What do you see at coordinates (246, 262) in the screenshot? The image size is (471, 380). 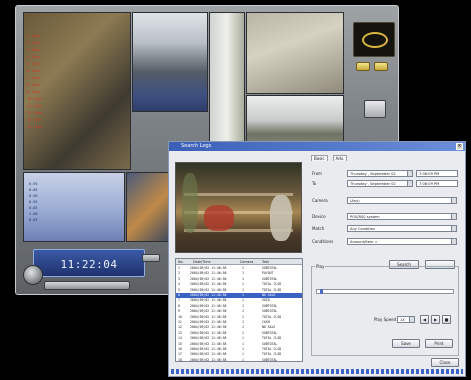 I see `col-camera: Camera` at bounding box center [246, 262].